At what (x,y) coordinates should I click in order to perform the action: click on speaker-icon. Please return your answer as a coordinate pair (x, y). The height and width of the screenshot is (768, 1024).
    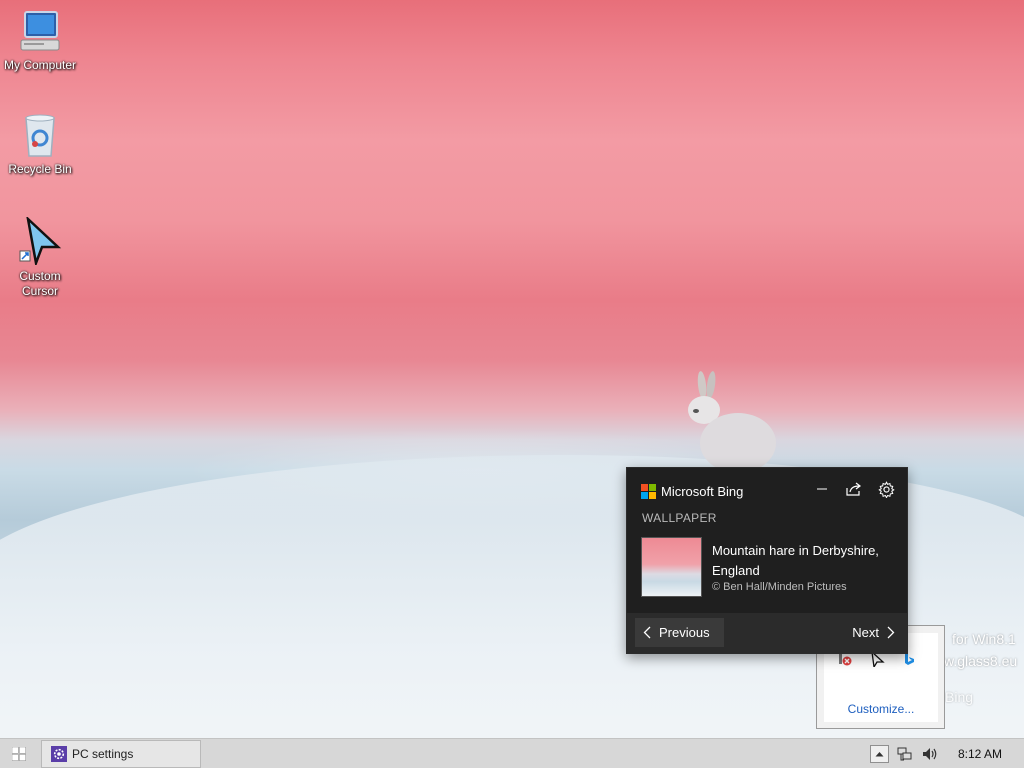
    Looking at the image, I should click on (930, 754).